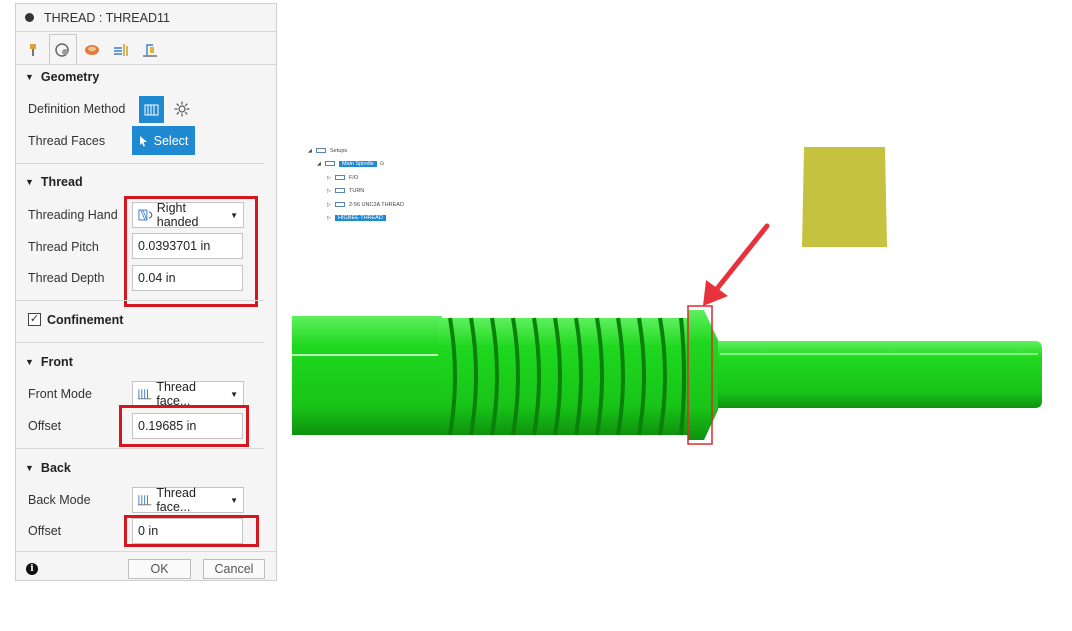 This screenshot has height=631, width=1072. Describe the element at coordinates (45, 531) in the screenshot. I see `back-offset-label: Offset` at that location.